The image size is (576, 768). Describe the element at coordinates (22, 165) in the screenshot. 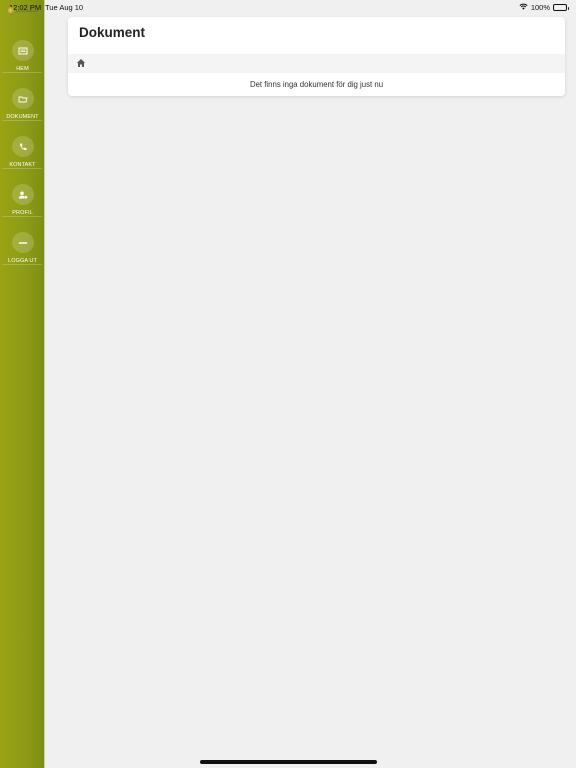

I see `sidebar-item-label: KONTAKT` at that location.